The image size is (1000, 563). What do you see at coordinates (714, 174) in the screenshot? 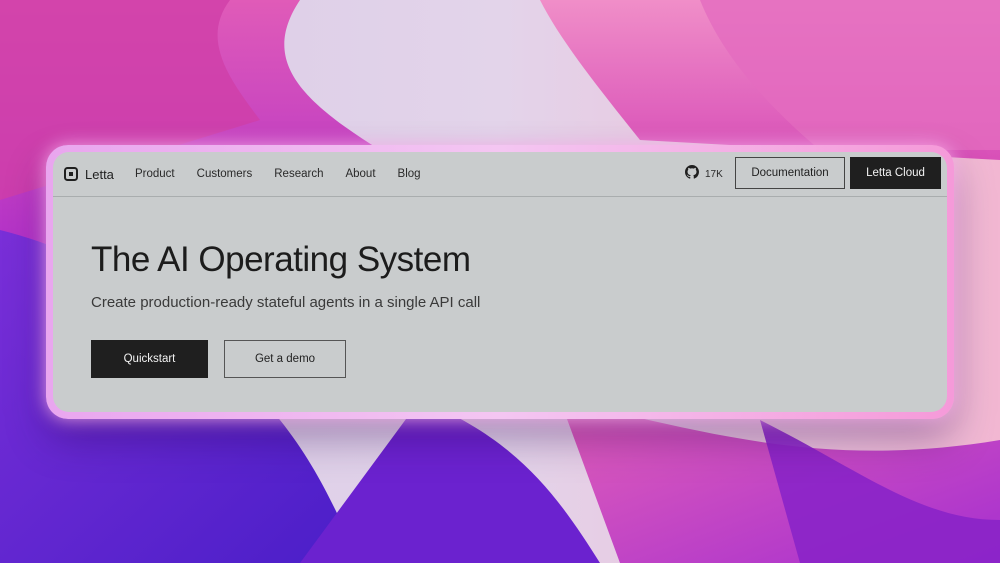
I see `github-star-count: 17K` at bounding box center [714, 174].